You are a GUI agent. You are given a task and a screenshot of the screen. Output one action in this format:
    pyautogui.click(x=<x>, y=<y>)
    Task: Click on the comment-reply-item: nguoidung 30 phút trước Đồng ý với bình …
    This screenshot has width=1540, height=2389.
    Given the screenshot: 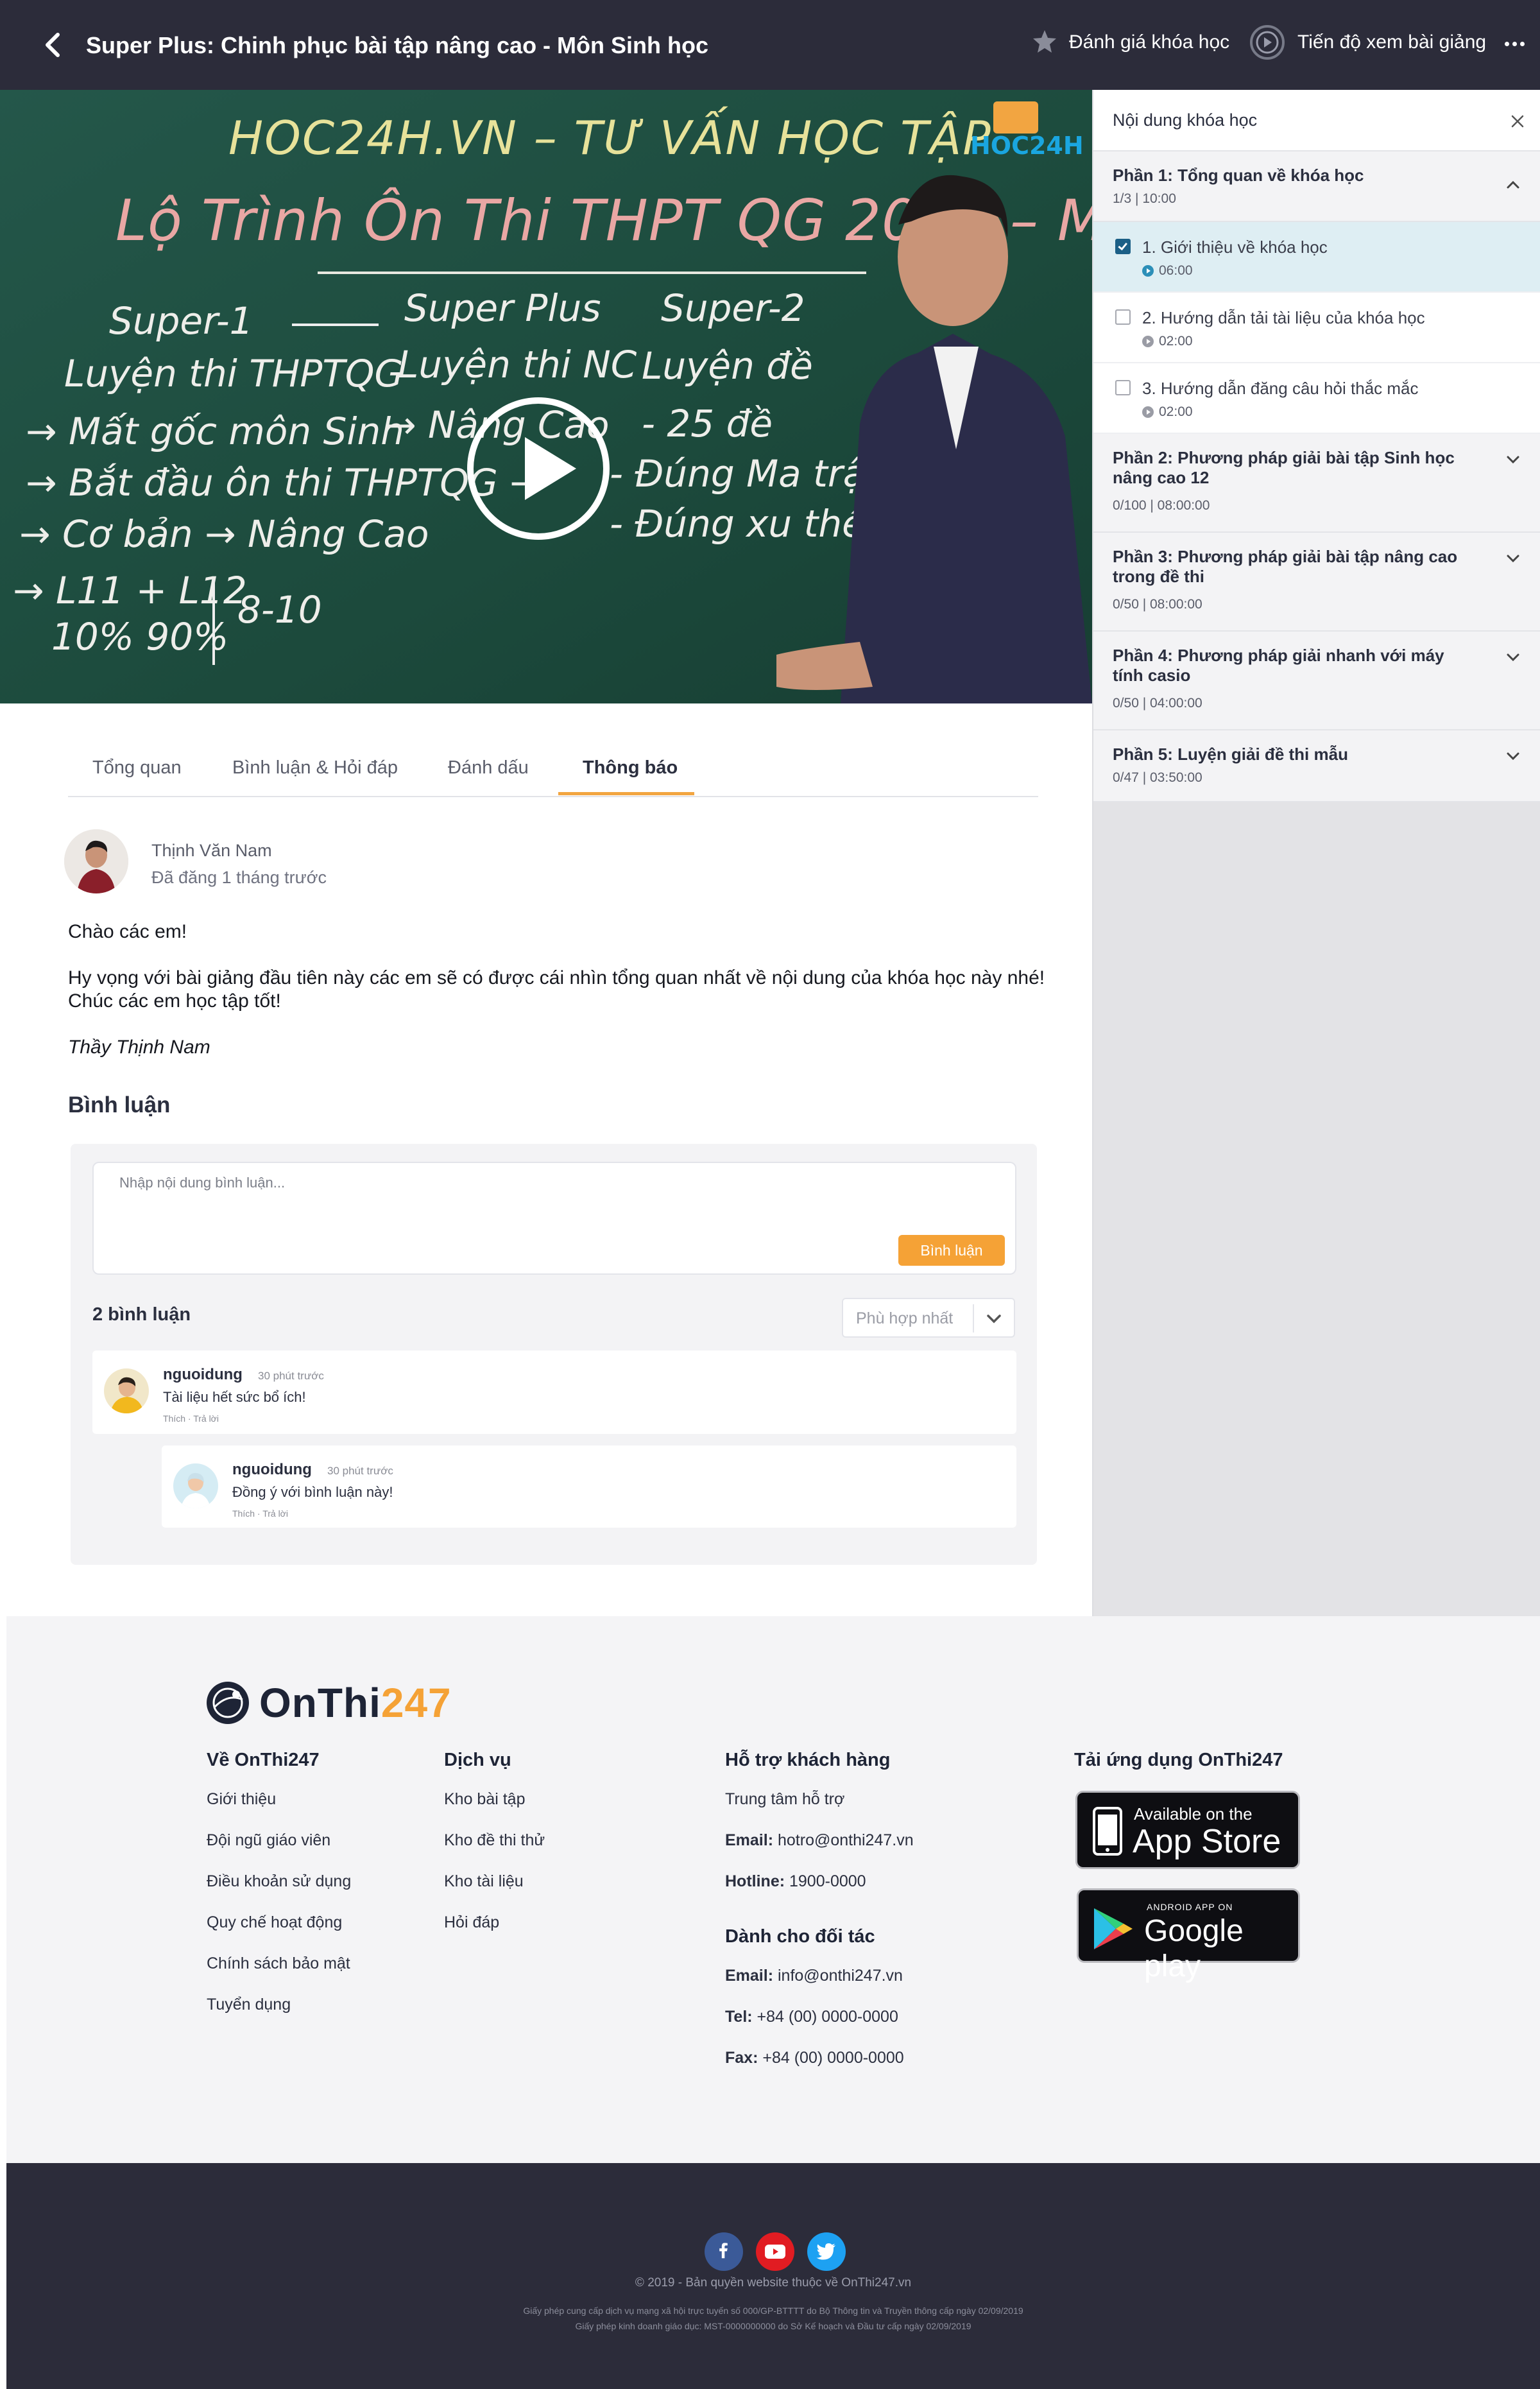 What is the action you would take?
    pyautogui.click(x=589, y=1486)
    